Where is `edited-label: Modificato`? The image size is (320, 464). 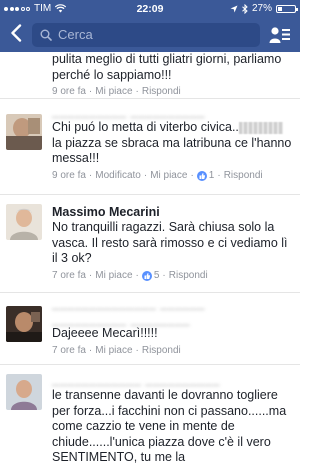 edited-label: Modificato is located at coordinates (118, 176).